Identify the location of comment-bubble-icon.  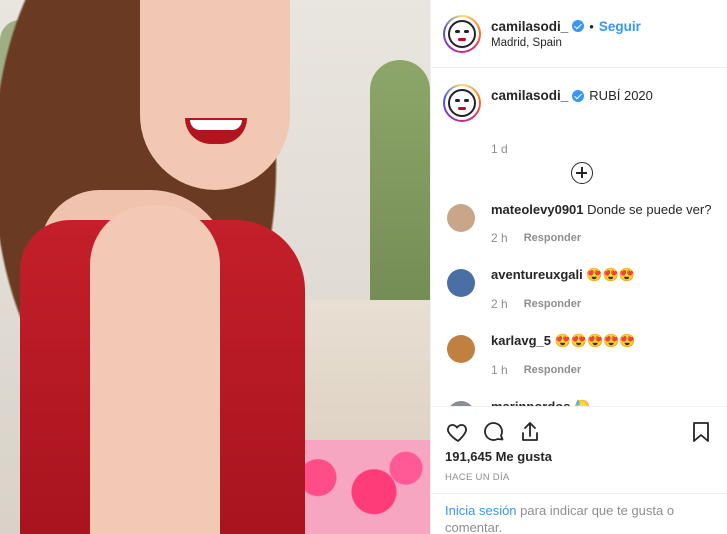
(494, 432).